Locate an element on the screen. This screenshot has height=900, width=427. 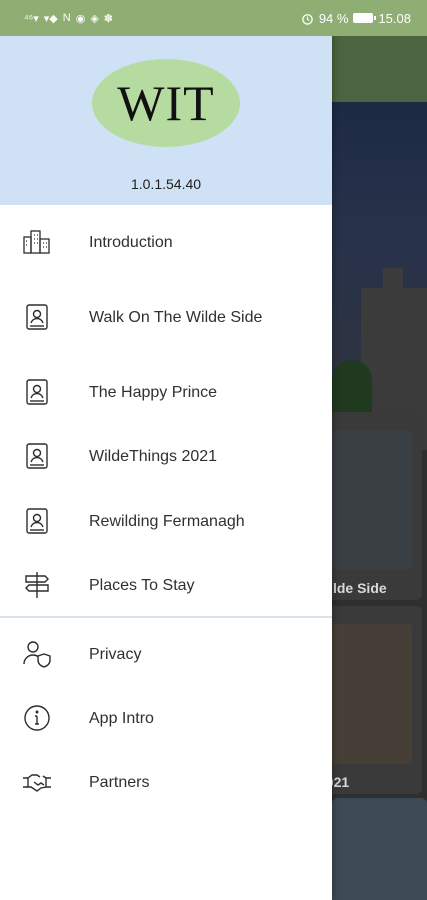
handshake-icon is located at coordinates (37, 782).